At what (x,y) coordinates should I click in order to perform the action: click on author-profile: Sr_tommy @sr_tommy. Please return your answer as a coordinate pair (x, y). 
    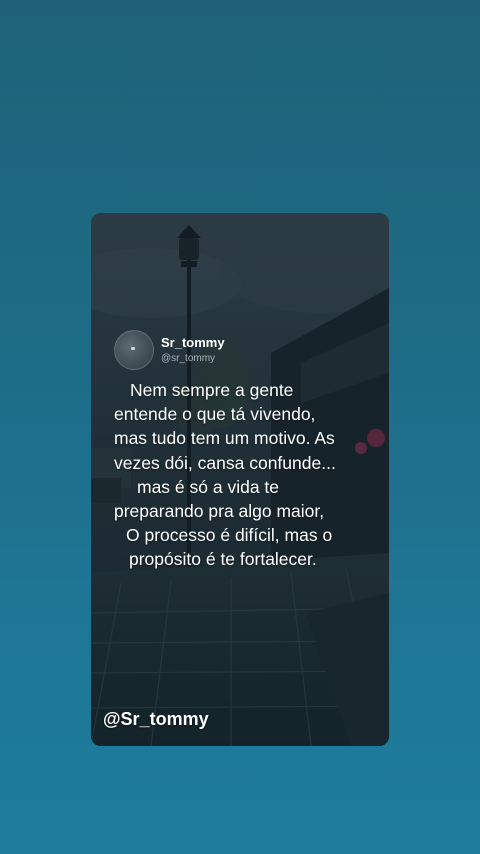
    Looking at the image, I should click on (169, 350).